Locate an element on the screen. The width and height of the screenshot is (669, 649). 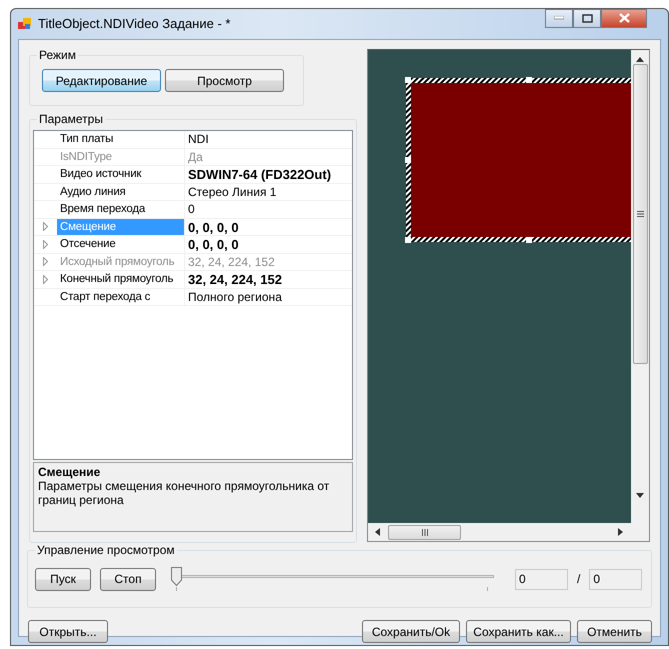
mode-button: Редактирование is located at coordinates (101, 80).